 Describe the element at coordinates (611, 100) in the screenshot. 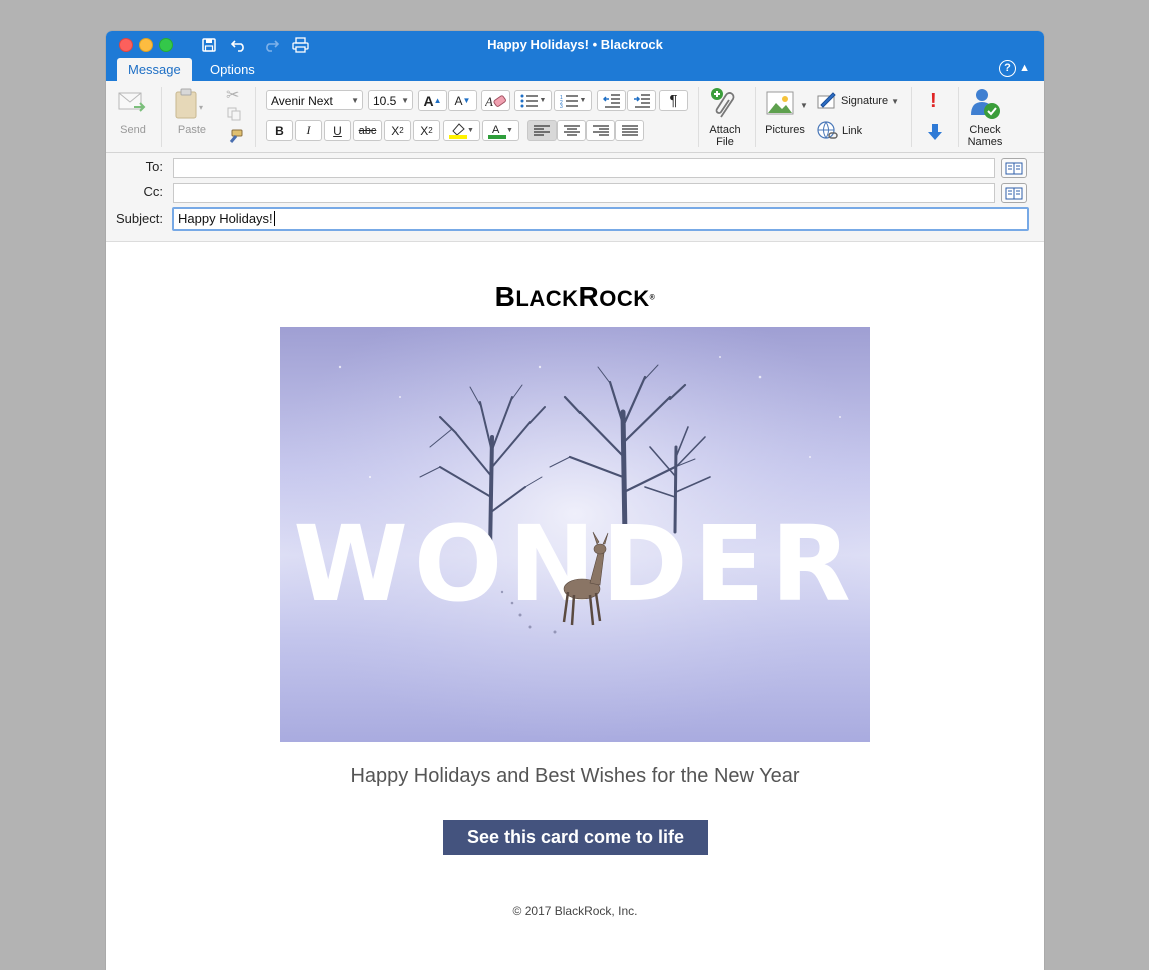

I see `decrease-indent-button` at that location.